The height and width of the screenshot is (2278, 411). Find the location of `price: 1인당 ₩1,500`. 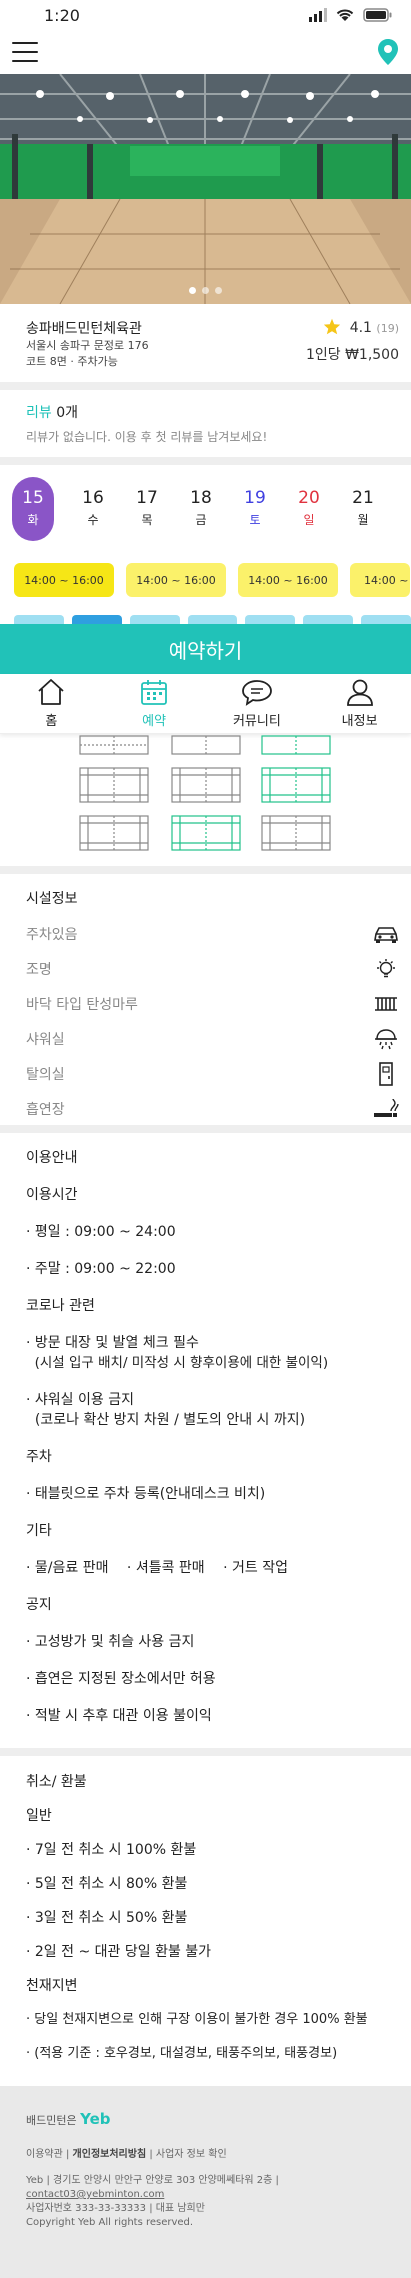

price: 1인당 ₩1,500 is located at coordinates (352, 355).